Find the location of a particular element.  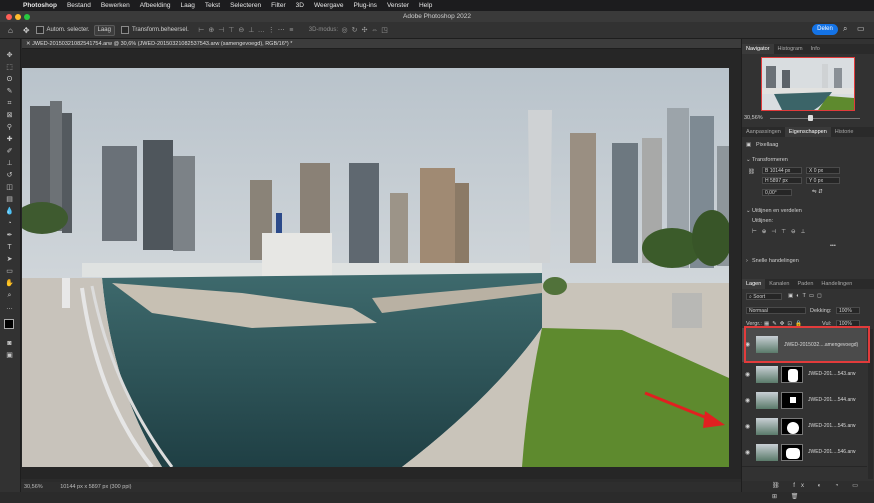

minimize-window-button is located at coordinates (18, 17).